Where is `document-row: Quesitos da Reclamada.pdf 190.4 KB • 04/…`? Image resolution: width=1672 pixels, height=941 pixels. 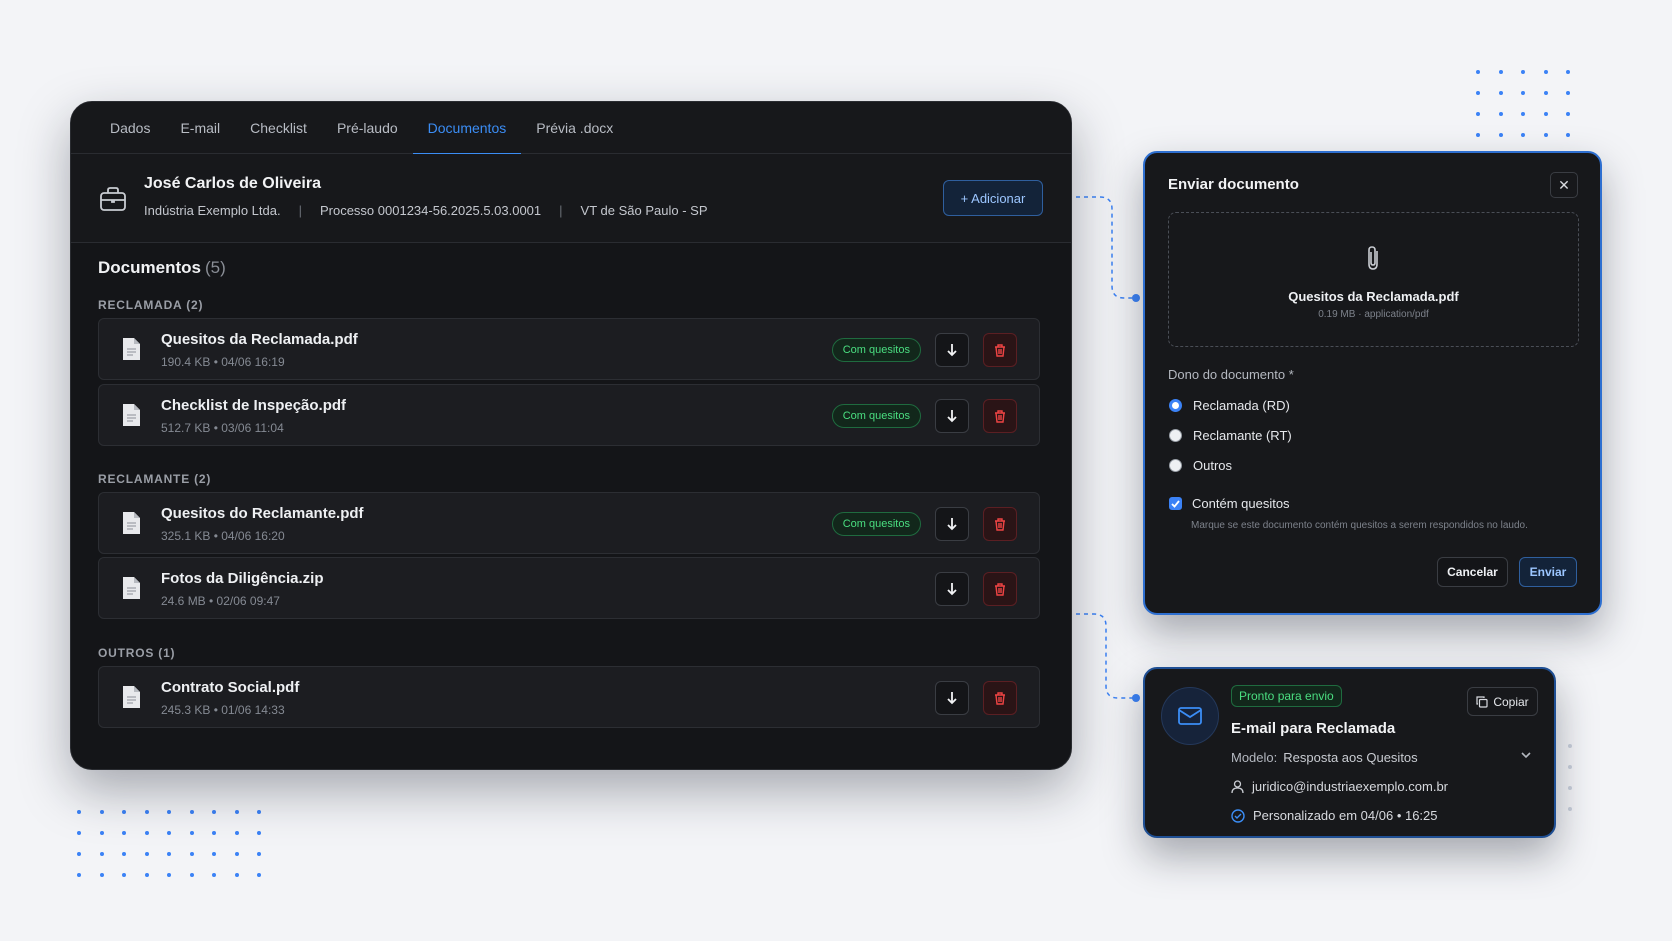
document-row: Quesitos da Reclamada.pdf 190.4 KB • 04/… is located at coordinates (569, 349).